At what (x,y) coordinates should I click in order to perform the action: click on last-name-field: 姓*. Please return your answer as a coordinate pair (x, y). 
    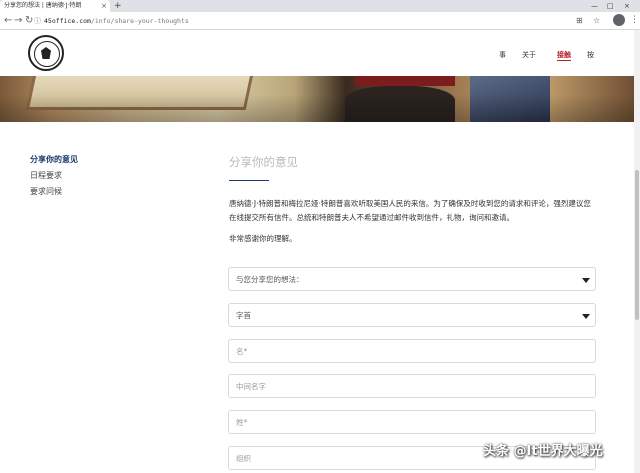
    Looking at the image, I should click on (412, 422).